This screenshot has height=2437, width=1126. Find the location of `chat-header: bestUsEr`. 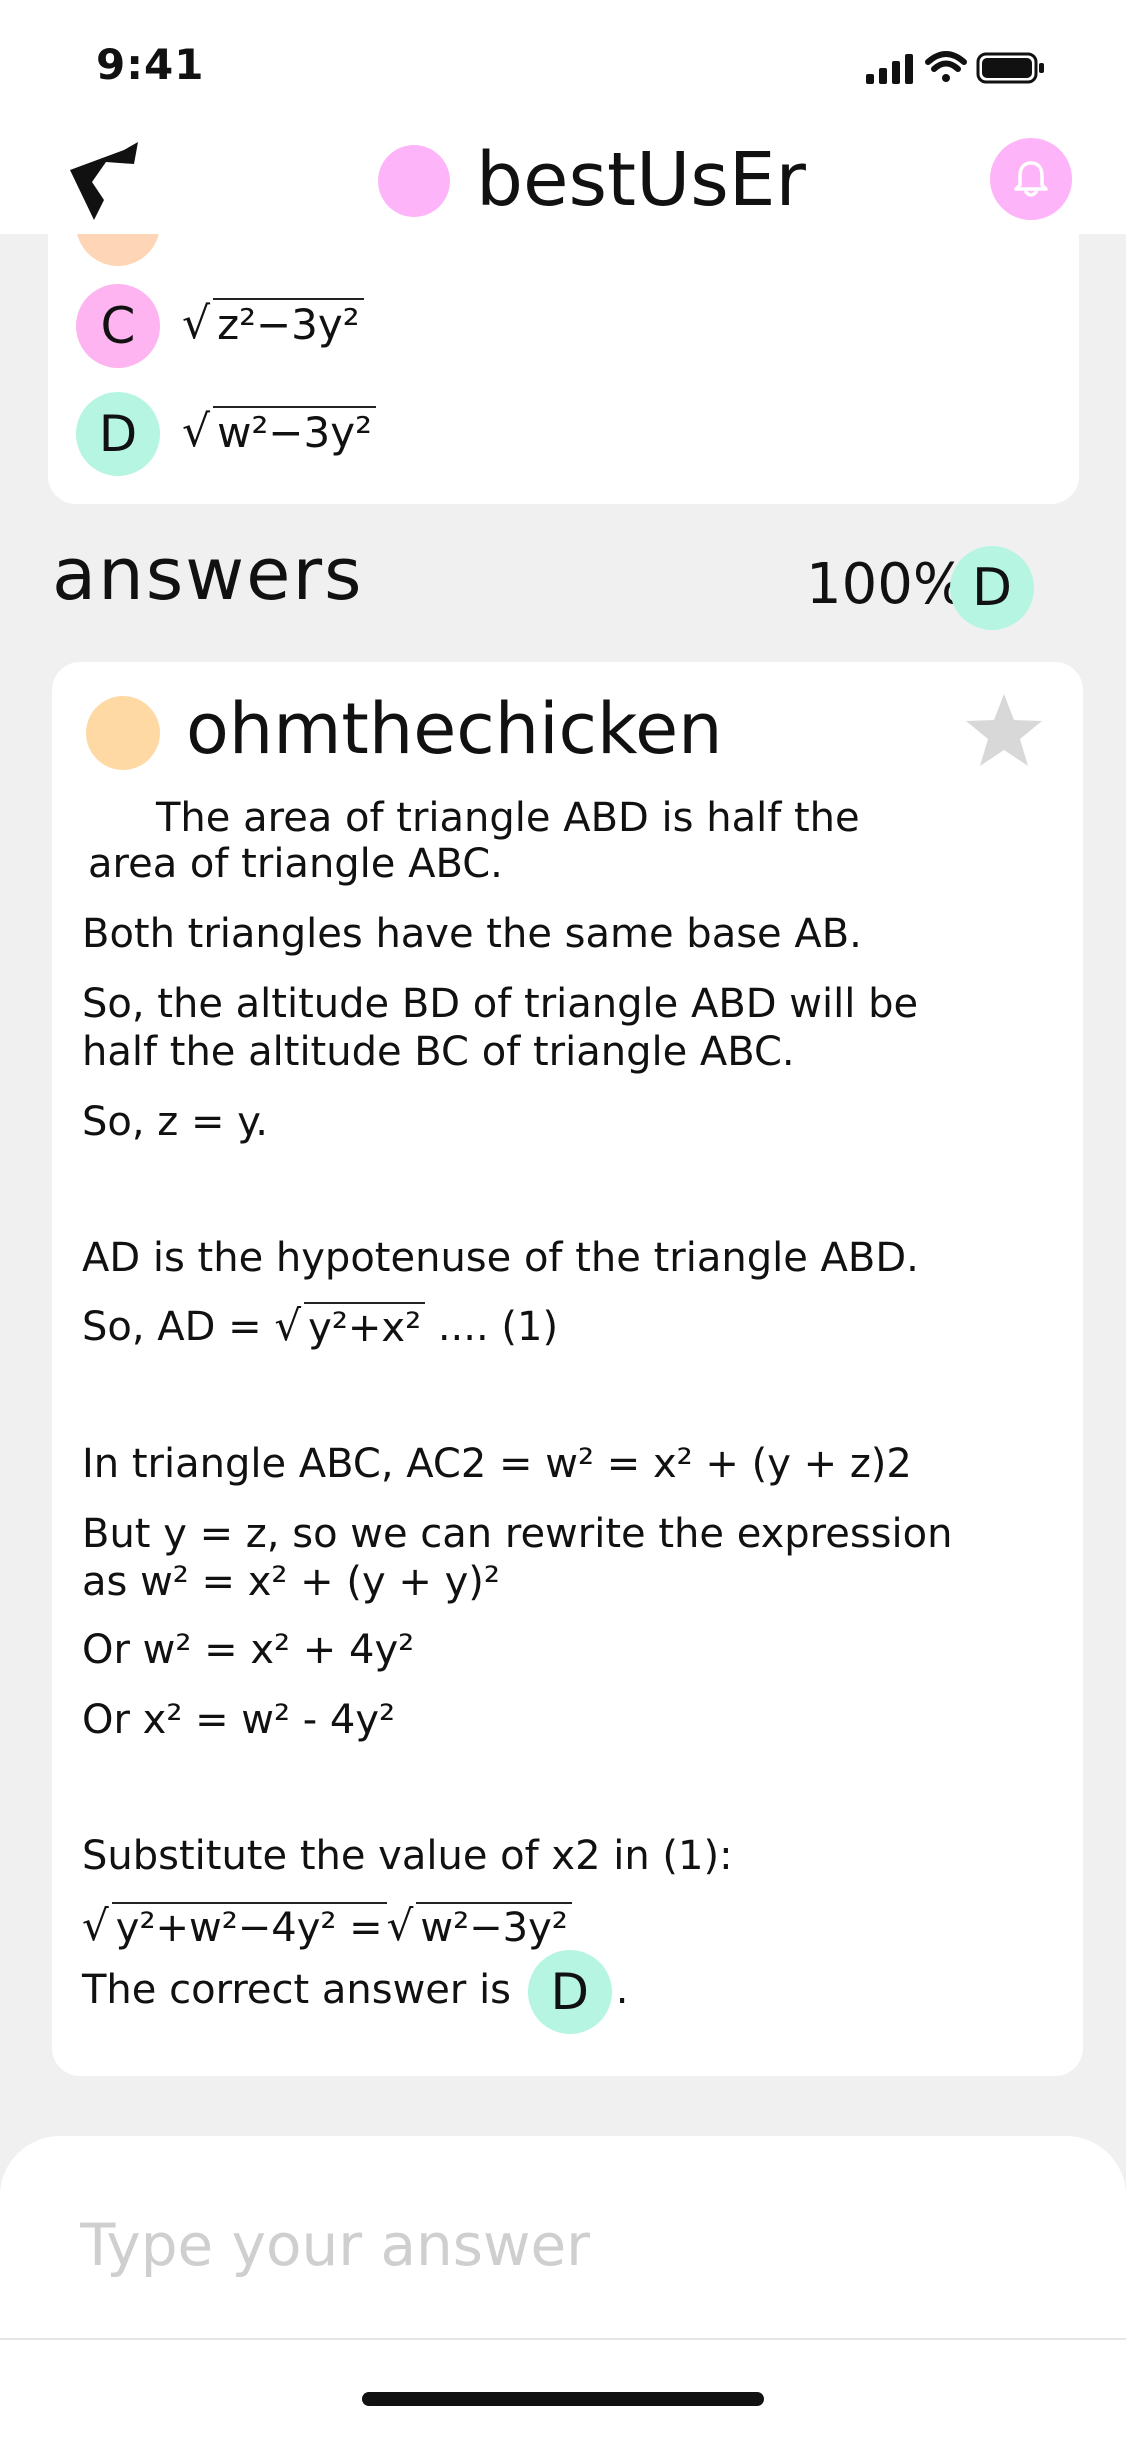

chat-header: bestUsEr is located at coordinates (563, 182).